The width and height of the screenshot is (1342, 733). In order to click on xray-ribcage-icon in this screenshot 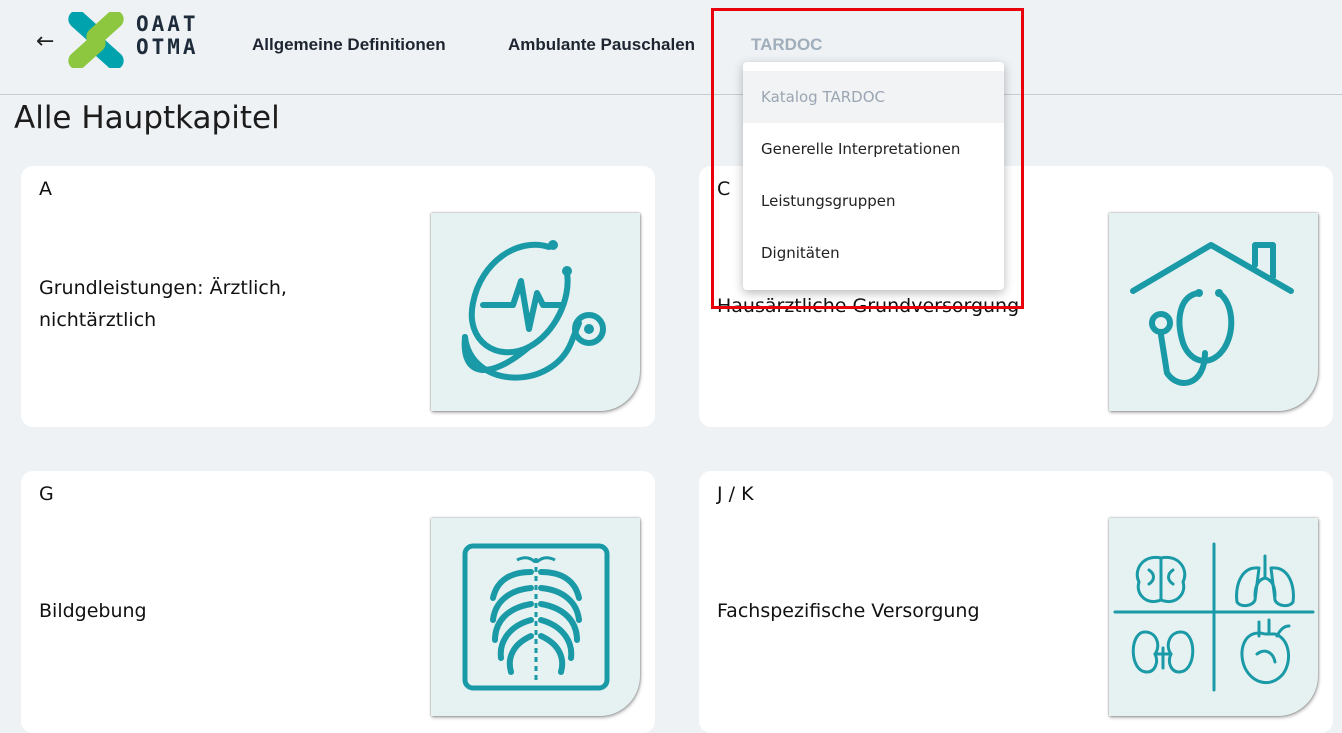, I will do `click(536, 617)`.